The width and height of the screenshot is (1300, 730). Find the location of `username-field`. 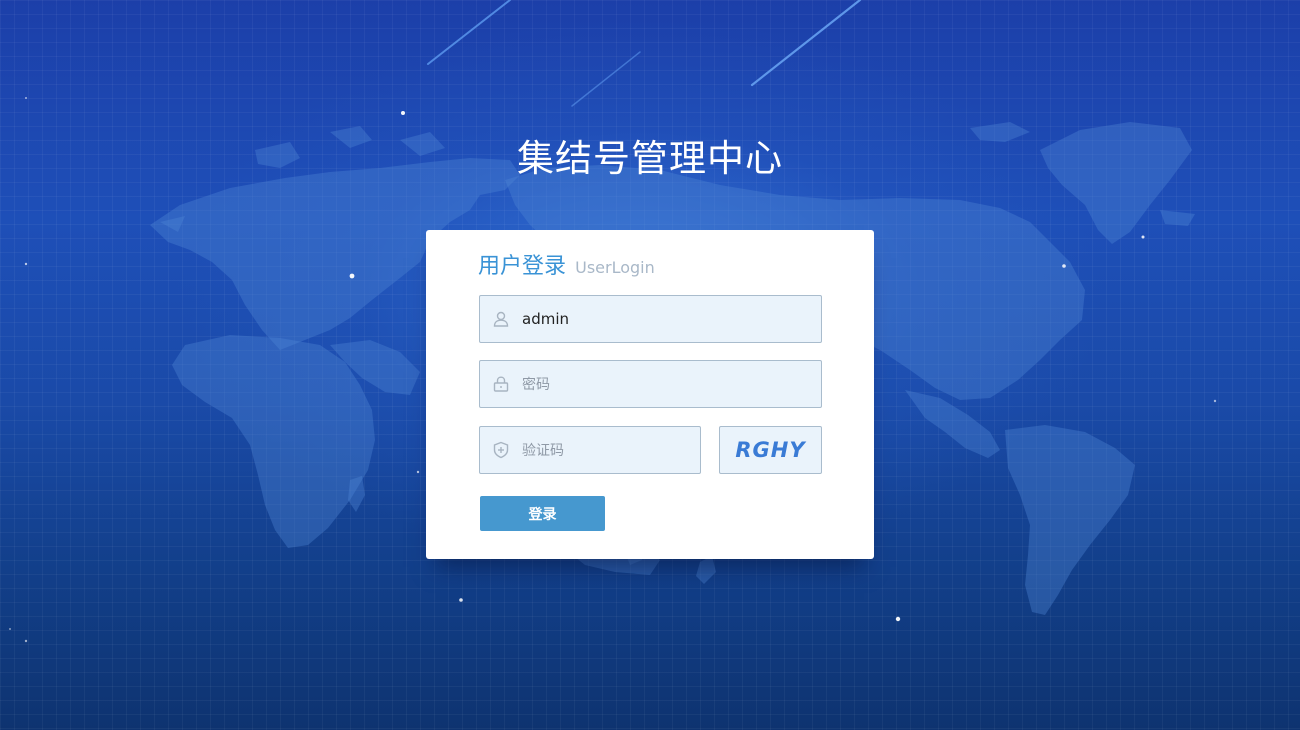

username-field is located at coordinates (650, 319).